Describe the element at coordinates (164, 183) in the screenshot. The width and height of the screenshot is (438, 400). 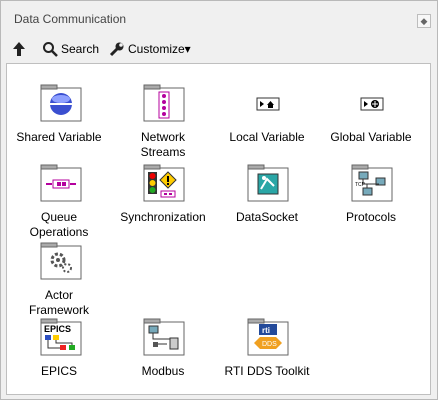
I see `synchronization-icon` at that location.